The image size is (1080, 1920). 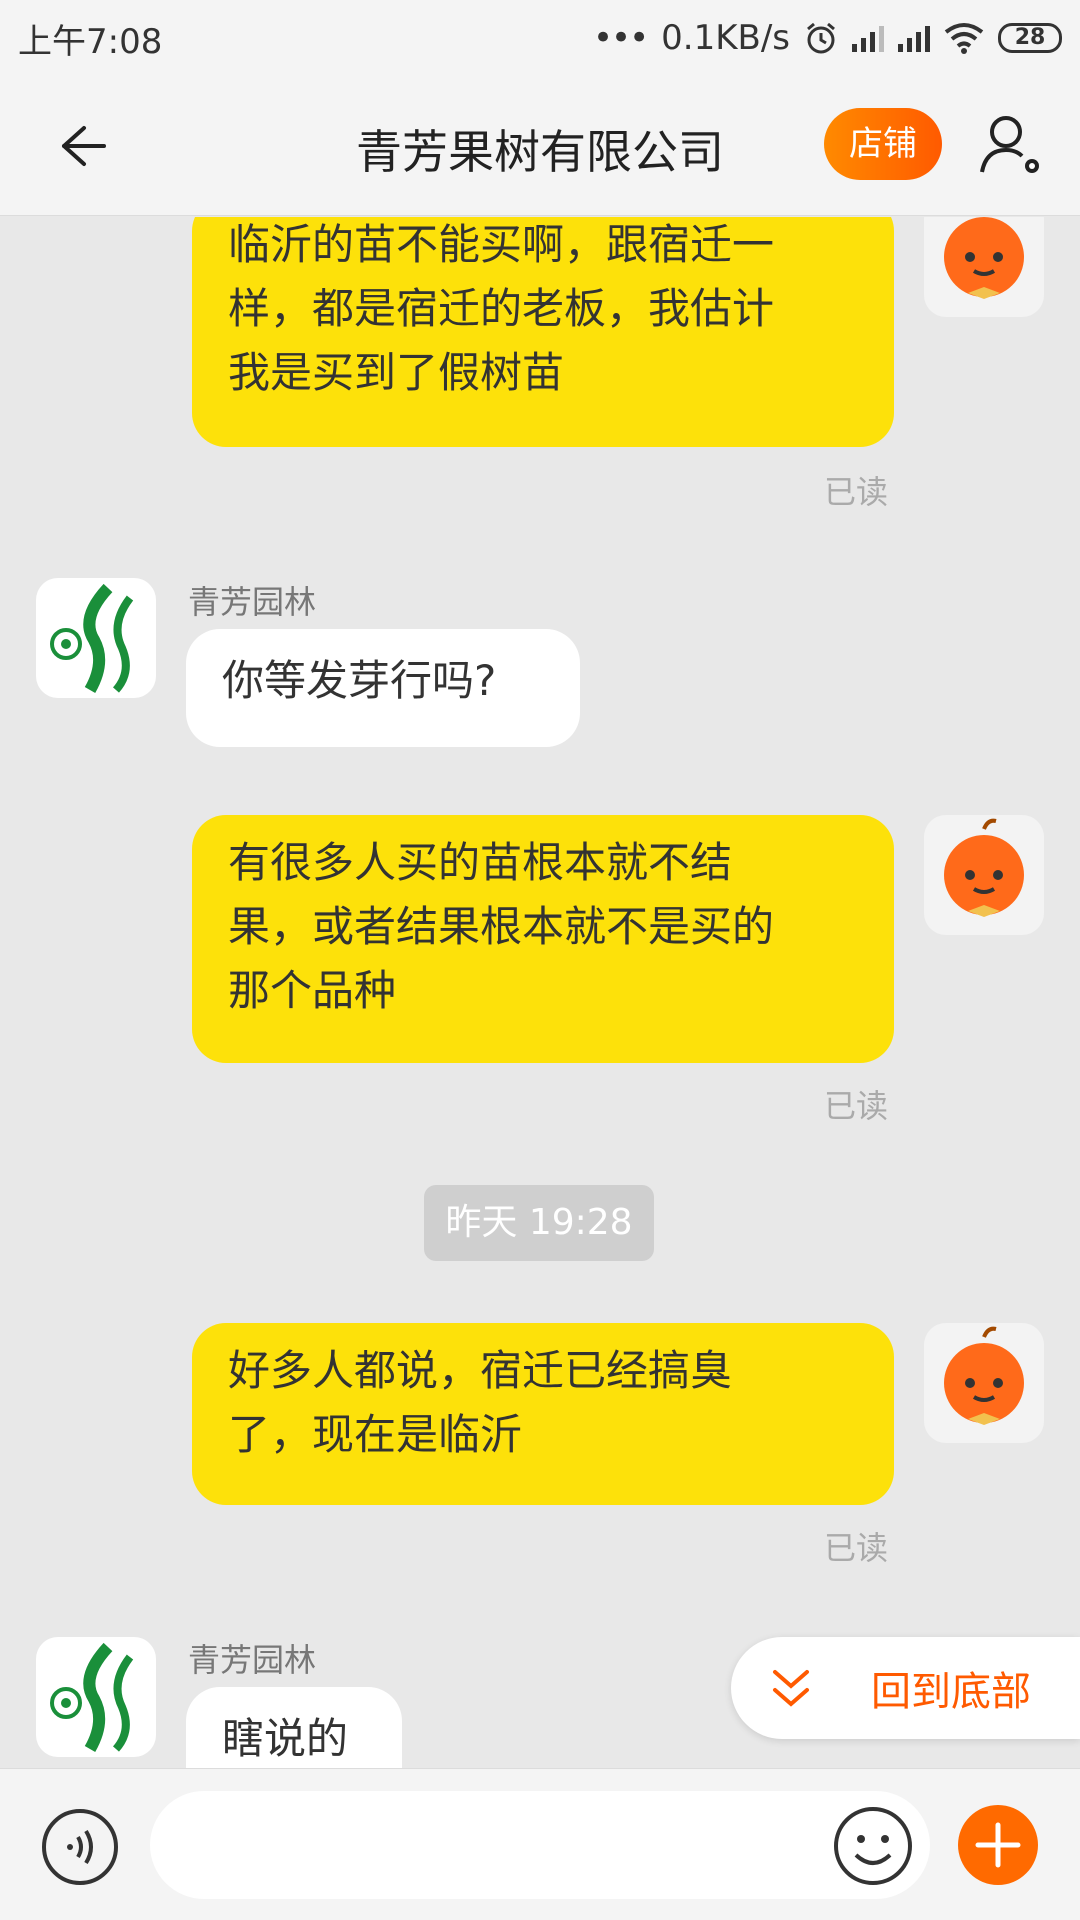 What do you see at coordinates (821, 38) in the screenshot?
I see `alarm-icon` at bounding box center [821, 38].